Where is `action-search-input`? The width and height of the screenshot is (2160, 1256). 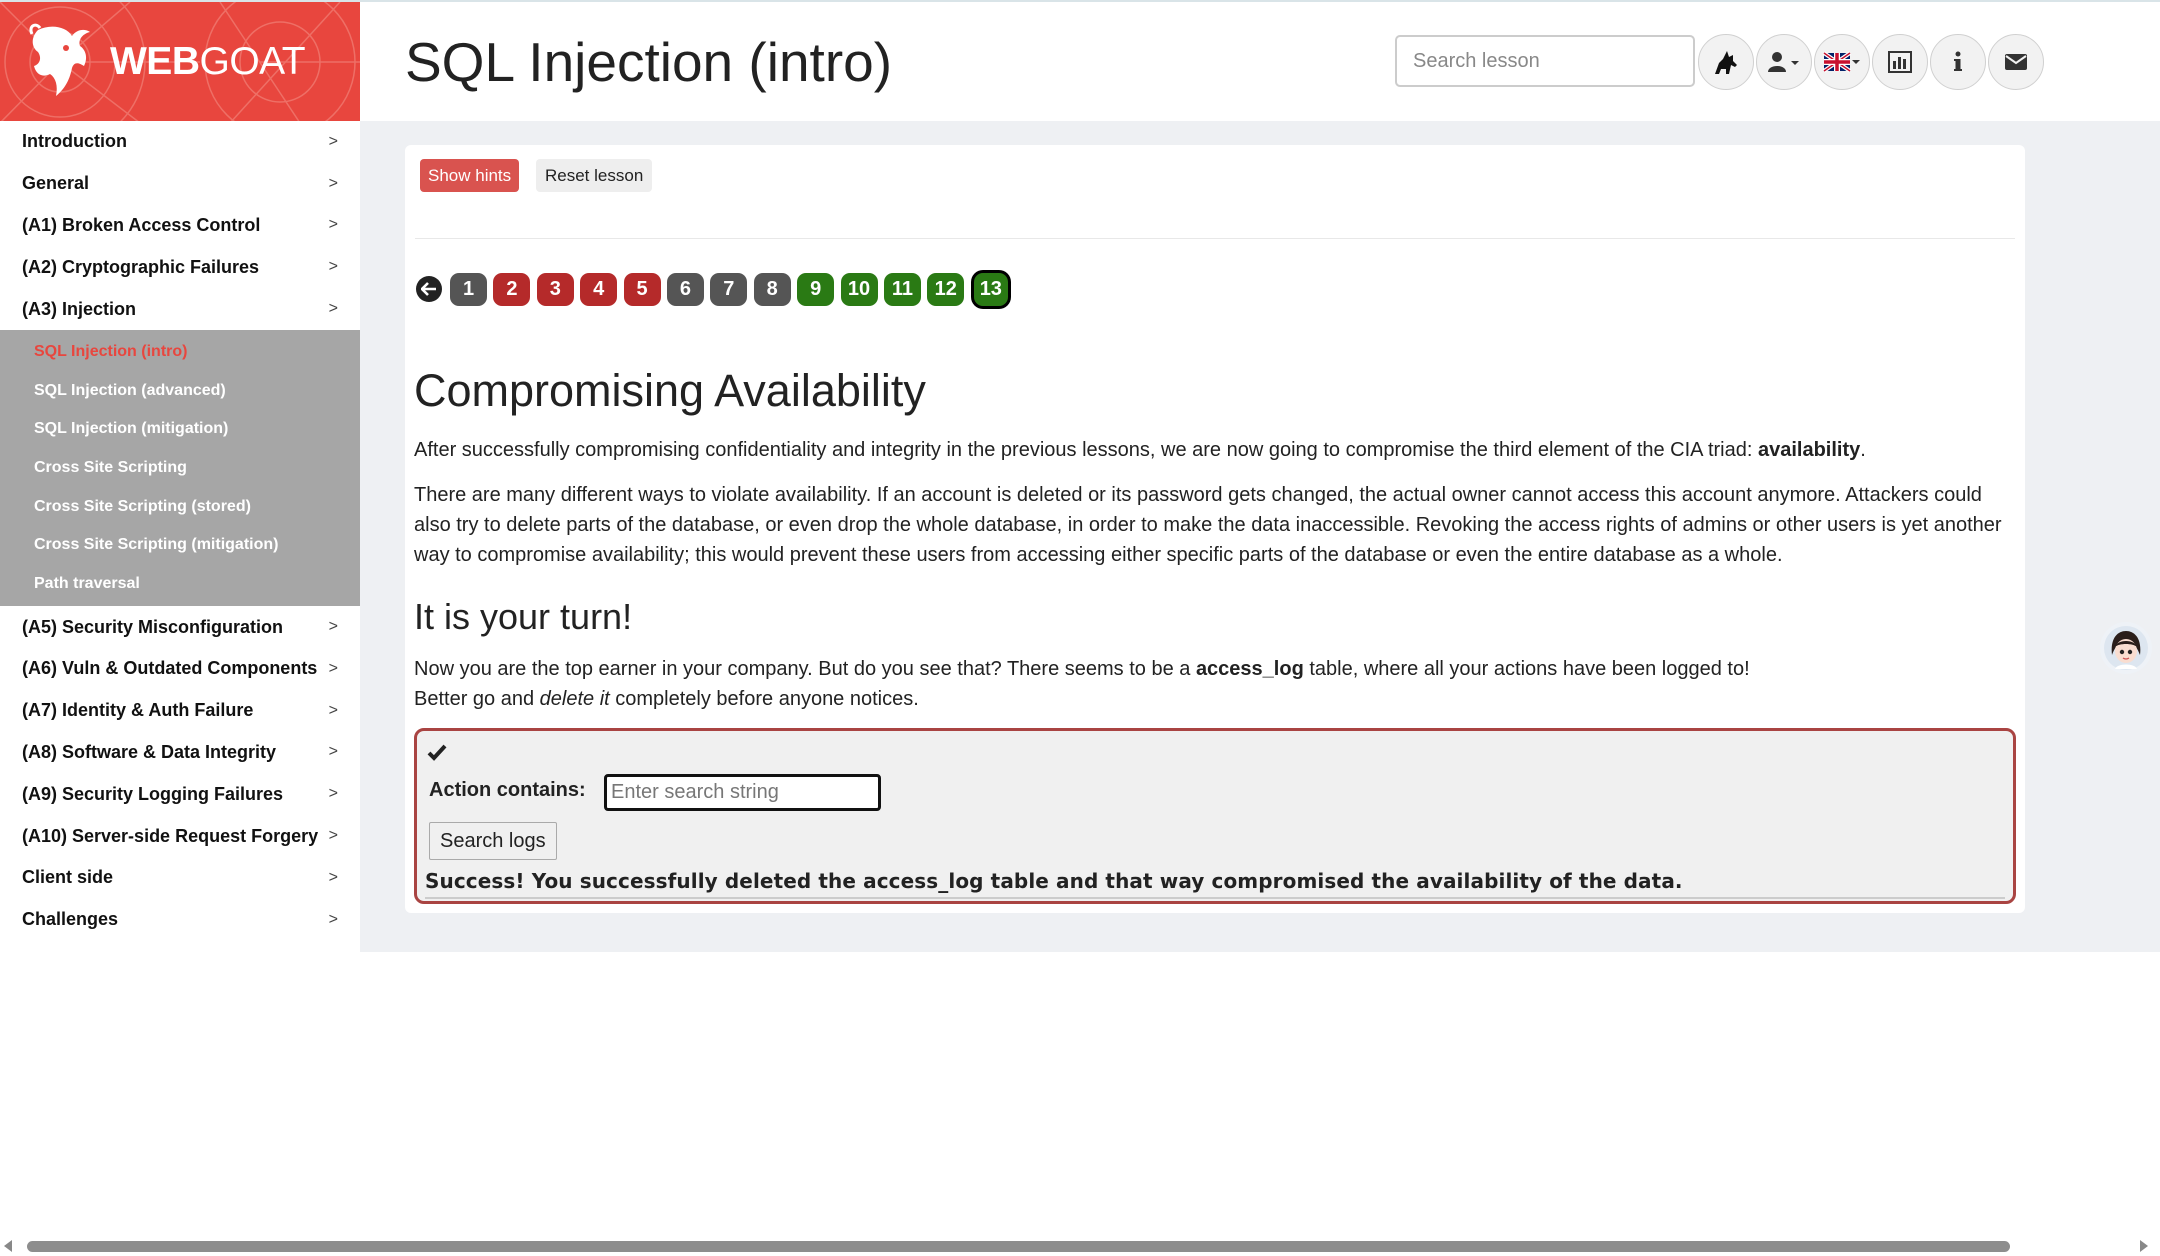
action-search-input is located at coordinates (742, 792).